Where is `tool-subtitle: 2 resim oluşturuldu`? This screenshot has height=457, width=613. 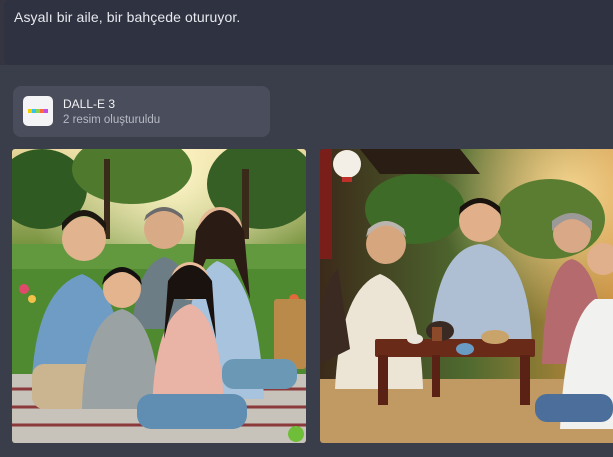 tool-subtitle: 2 resim oluşturuldu is located at coordinates (112, 120).